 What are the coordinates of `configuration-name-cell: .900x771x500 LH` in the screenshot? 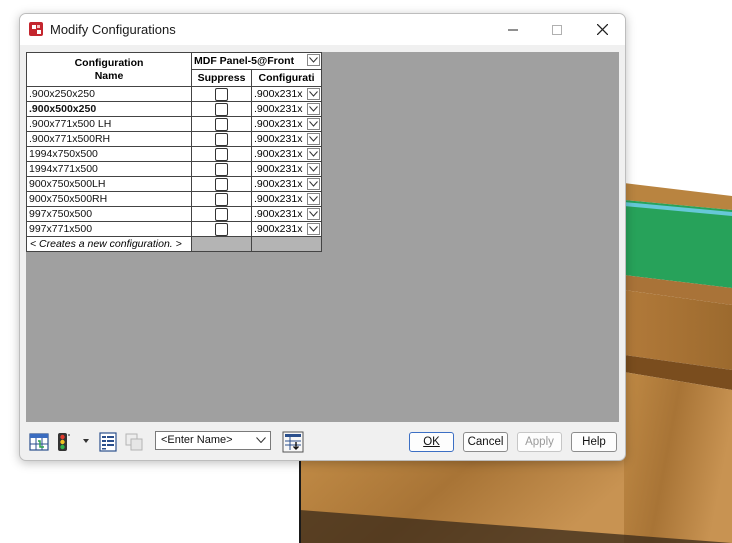 It's located at (109, 124).